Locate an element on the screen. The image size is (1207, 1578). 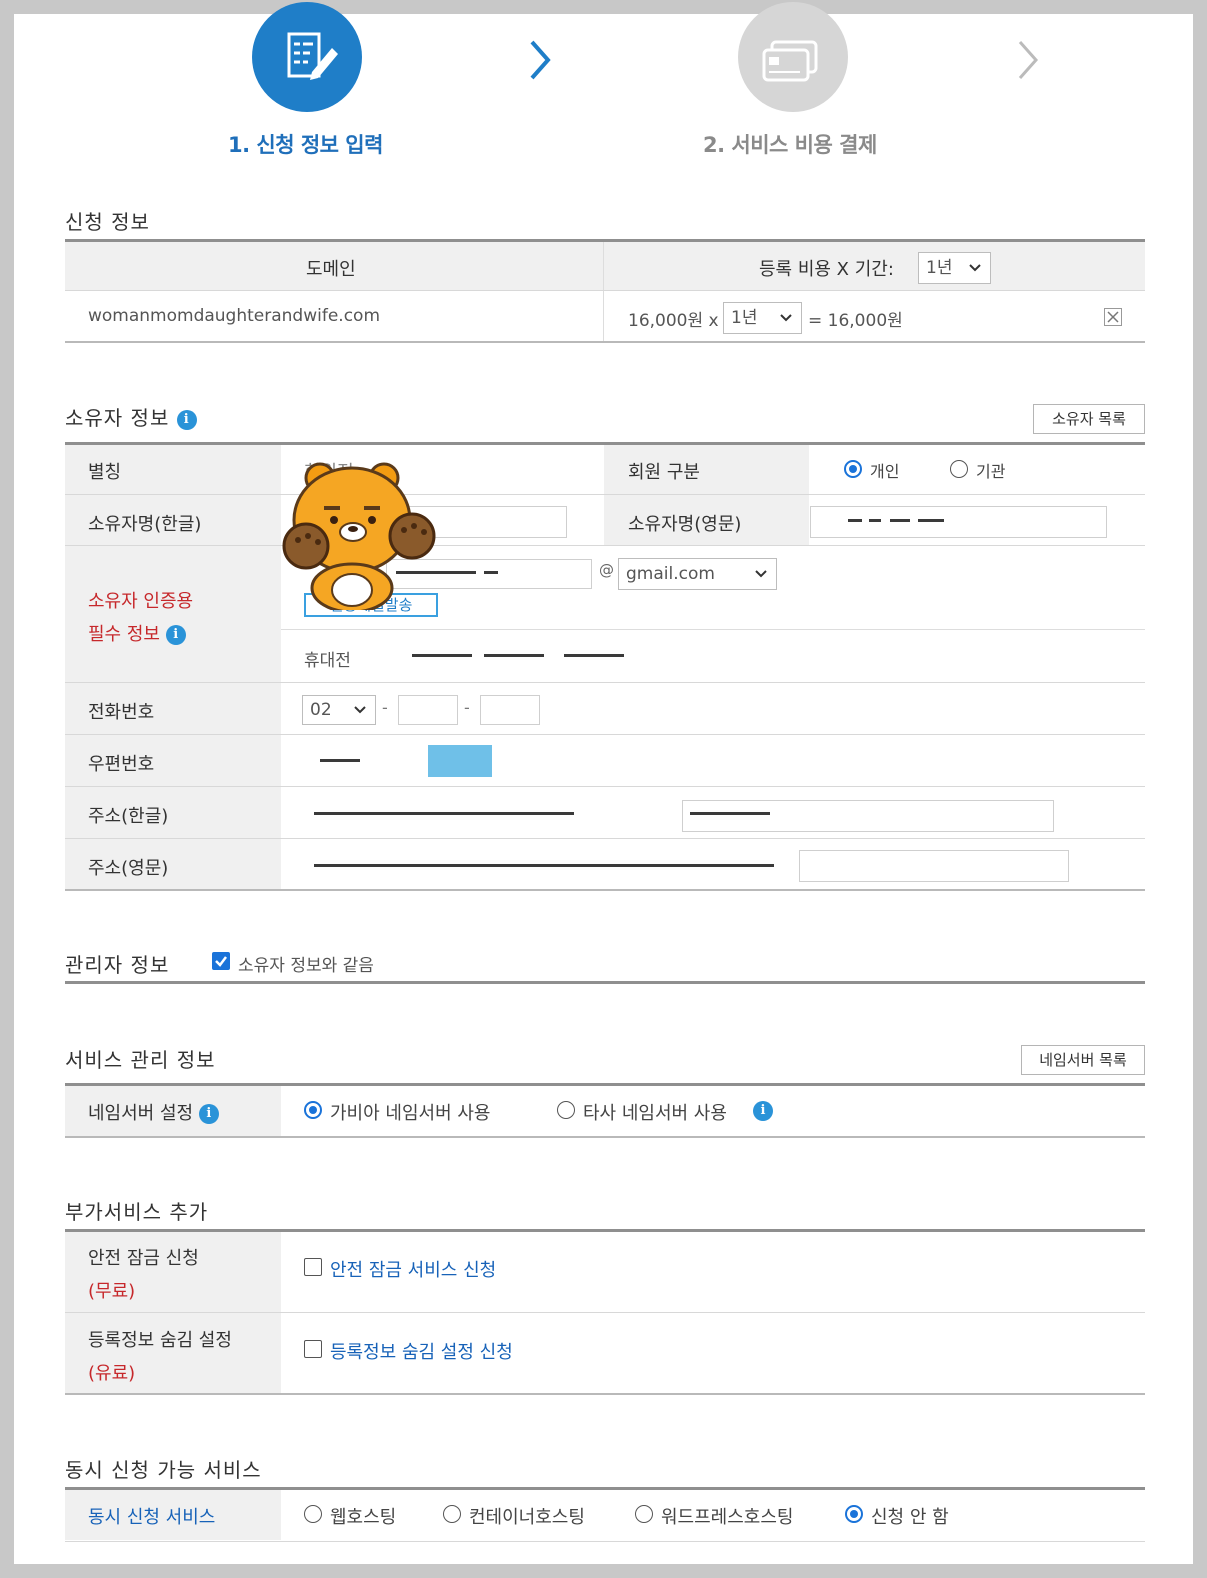
privacy-option-label: 등록정보 숨김 설정 신청 is located at coordinates (421, 1351).